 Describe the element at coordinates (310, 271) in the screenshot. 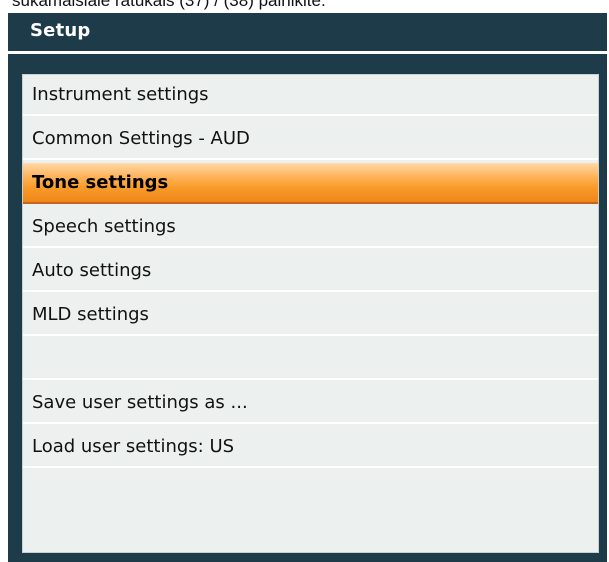

I see `menu-item-auto-settings: Auto settings` at that location.